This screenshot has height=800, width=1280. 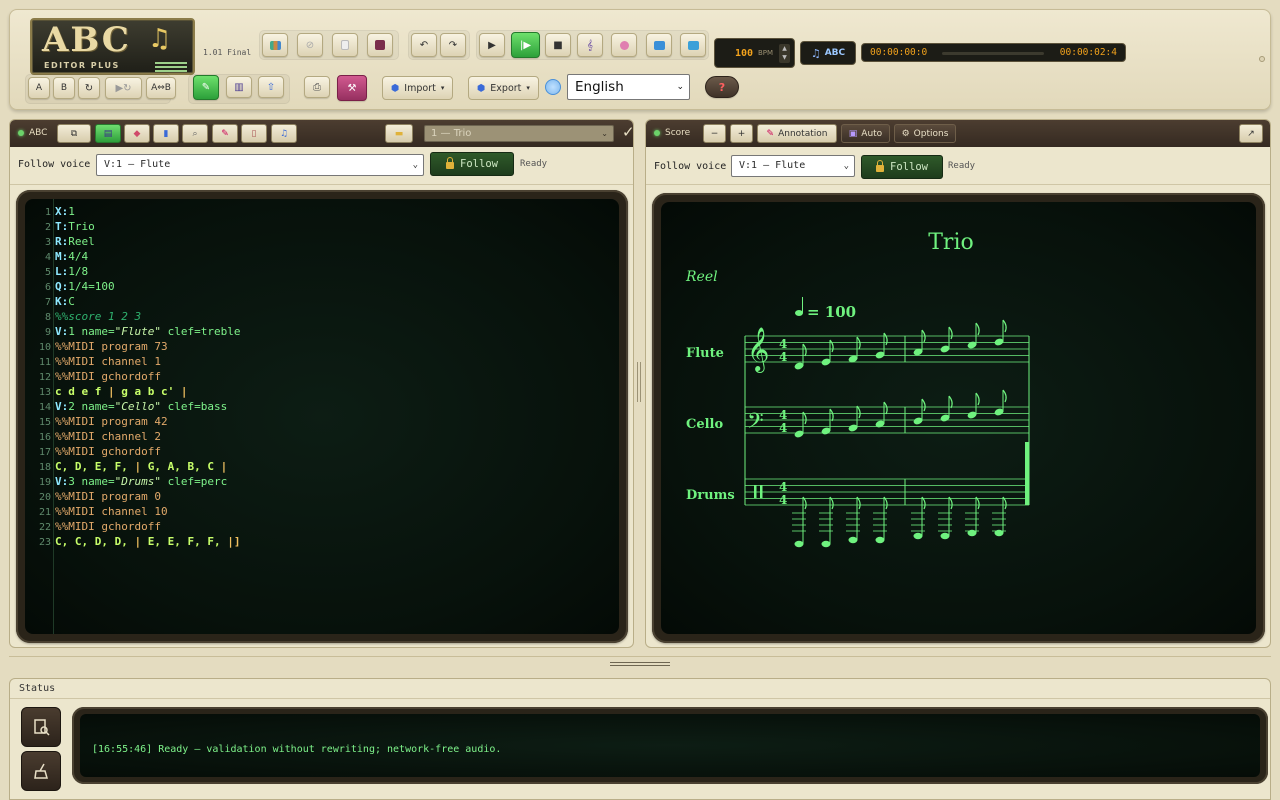 What do you see at coordinates (322, 466) in the screenshot?
I see `code-line: 18 C, D, E, F, | G, A, B, C |` at bounding box center [322, 466].